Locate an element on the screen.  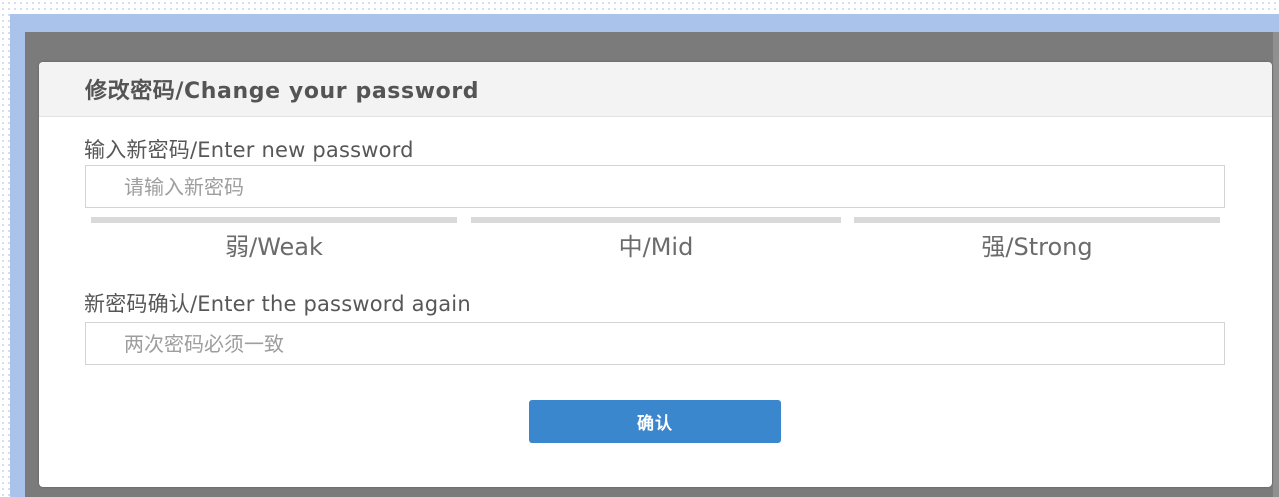
strength-bar-weak is located at coordinates (274, 220).